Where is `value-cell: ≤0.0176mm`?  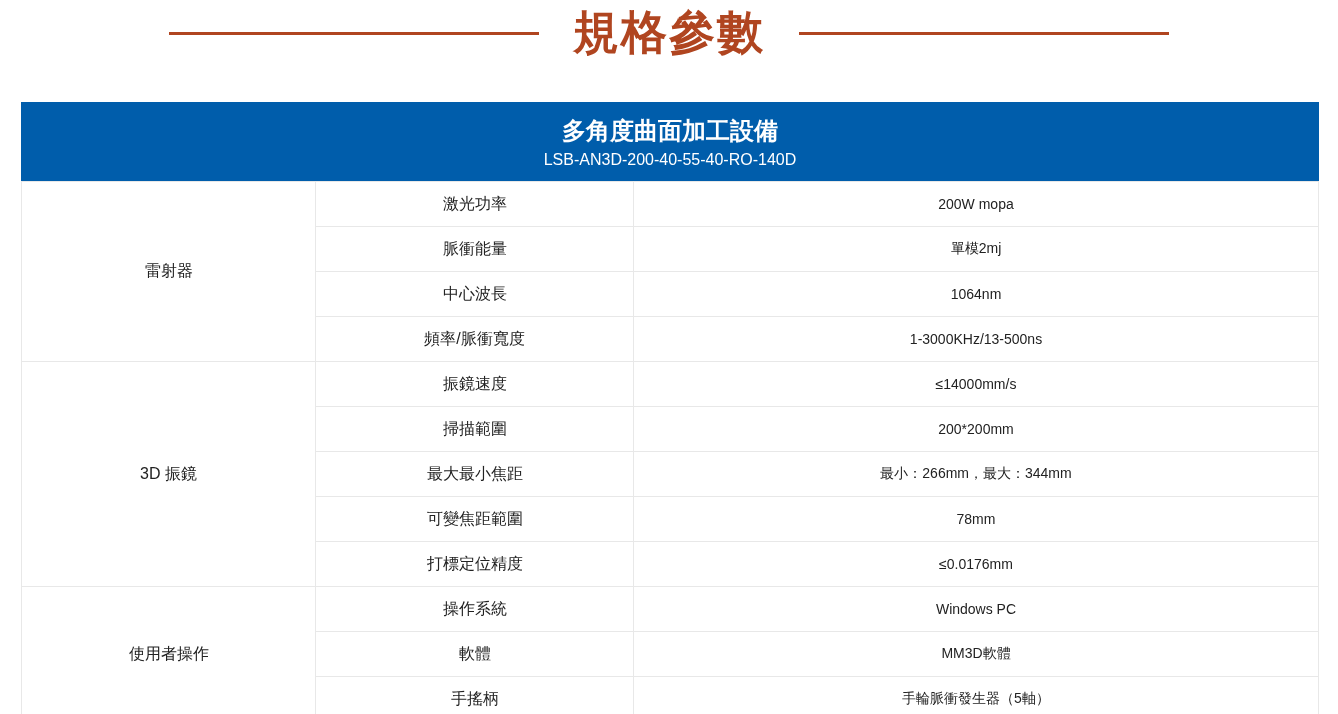
value-cell: ≤0.0176mm is located at coordinates (976, 564).